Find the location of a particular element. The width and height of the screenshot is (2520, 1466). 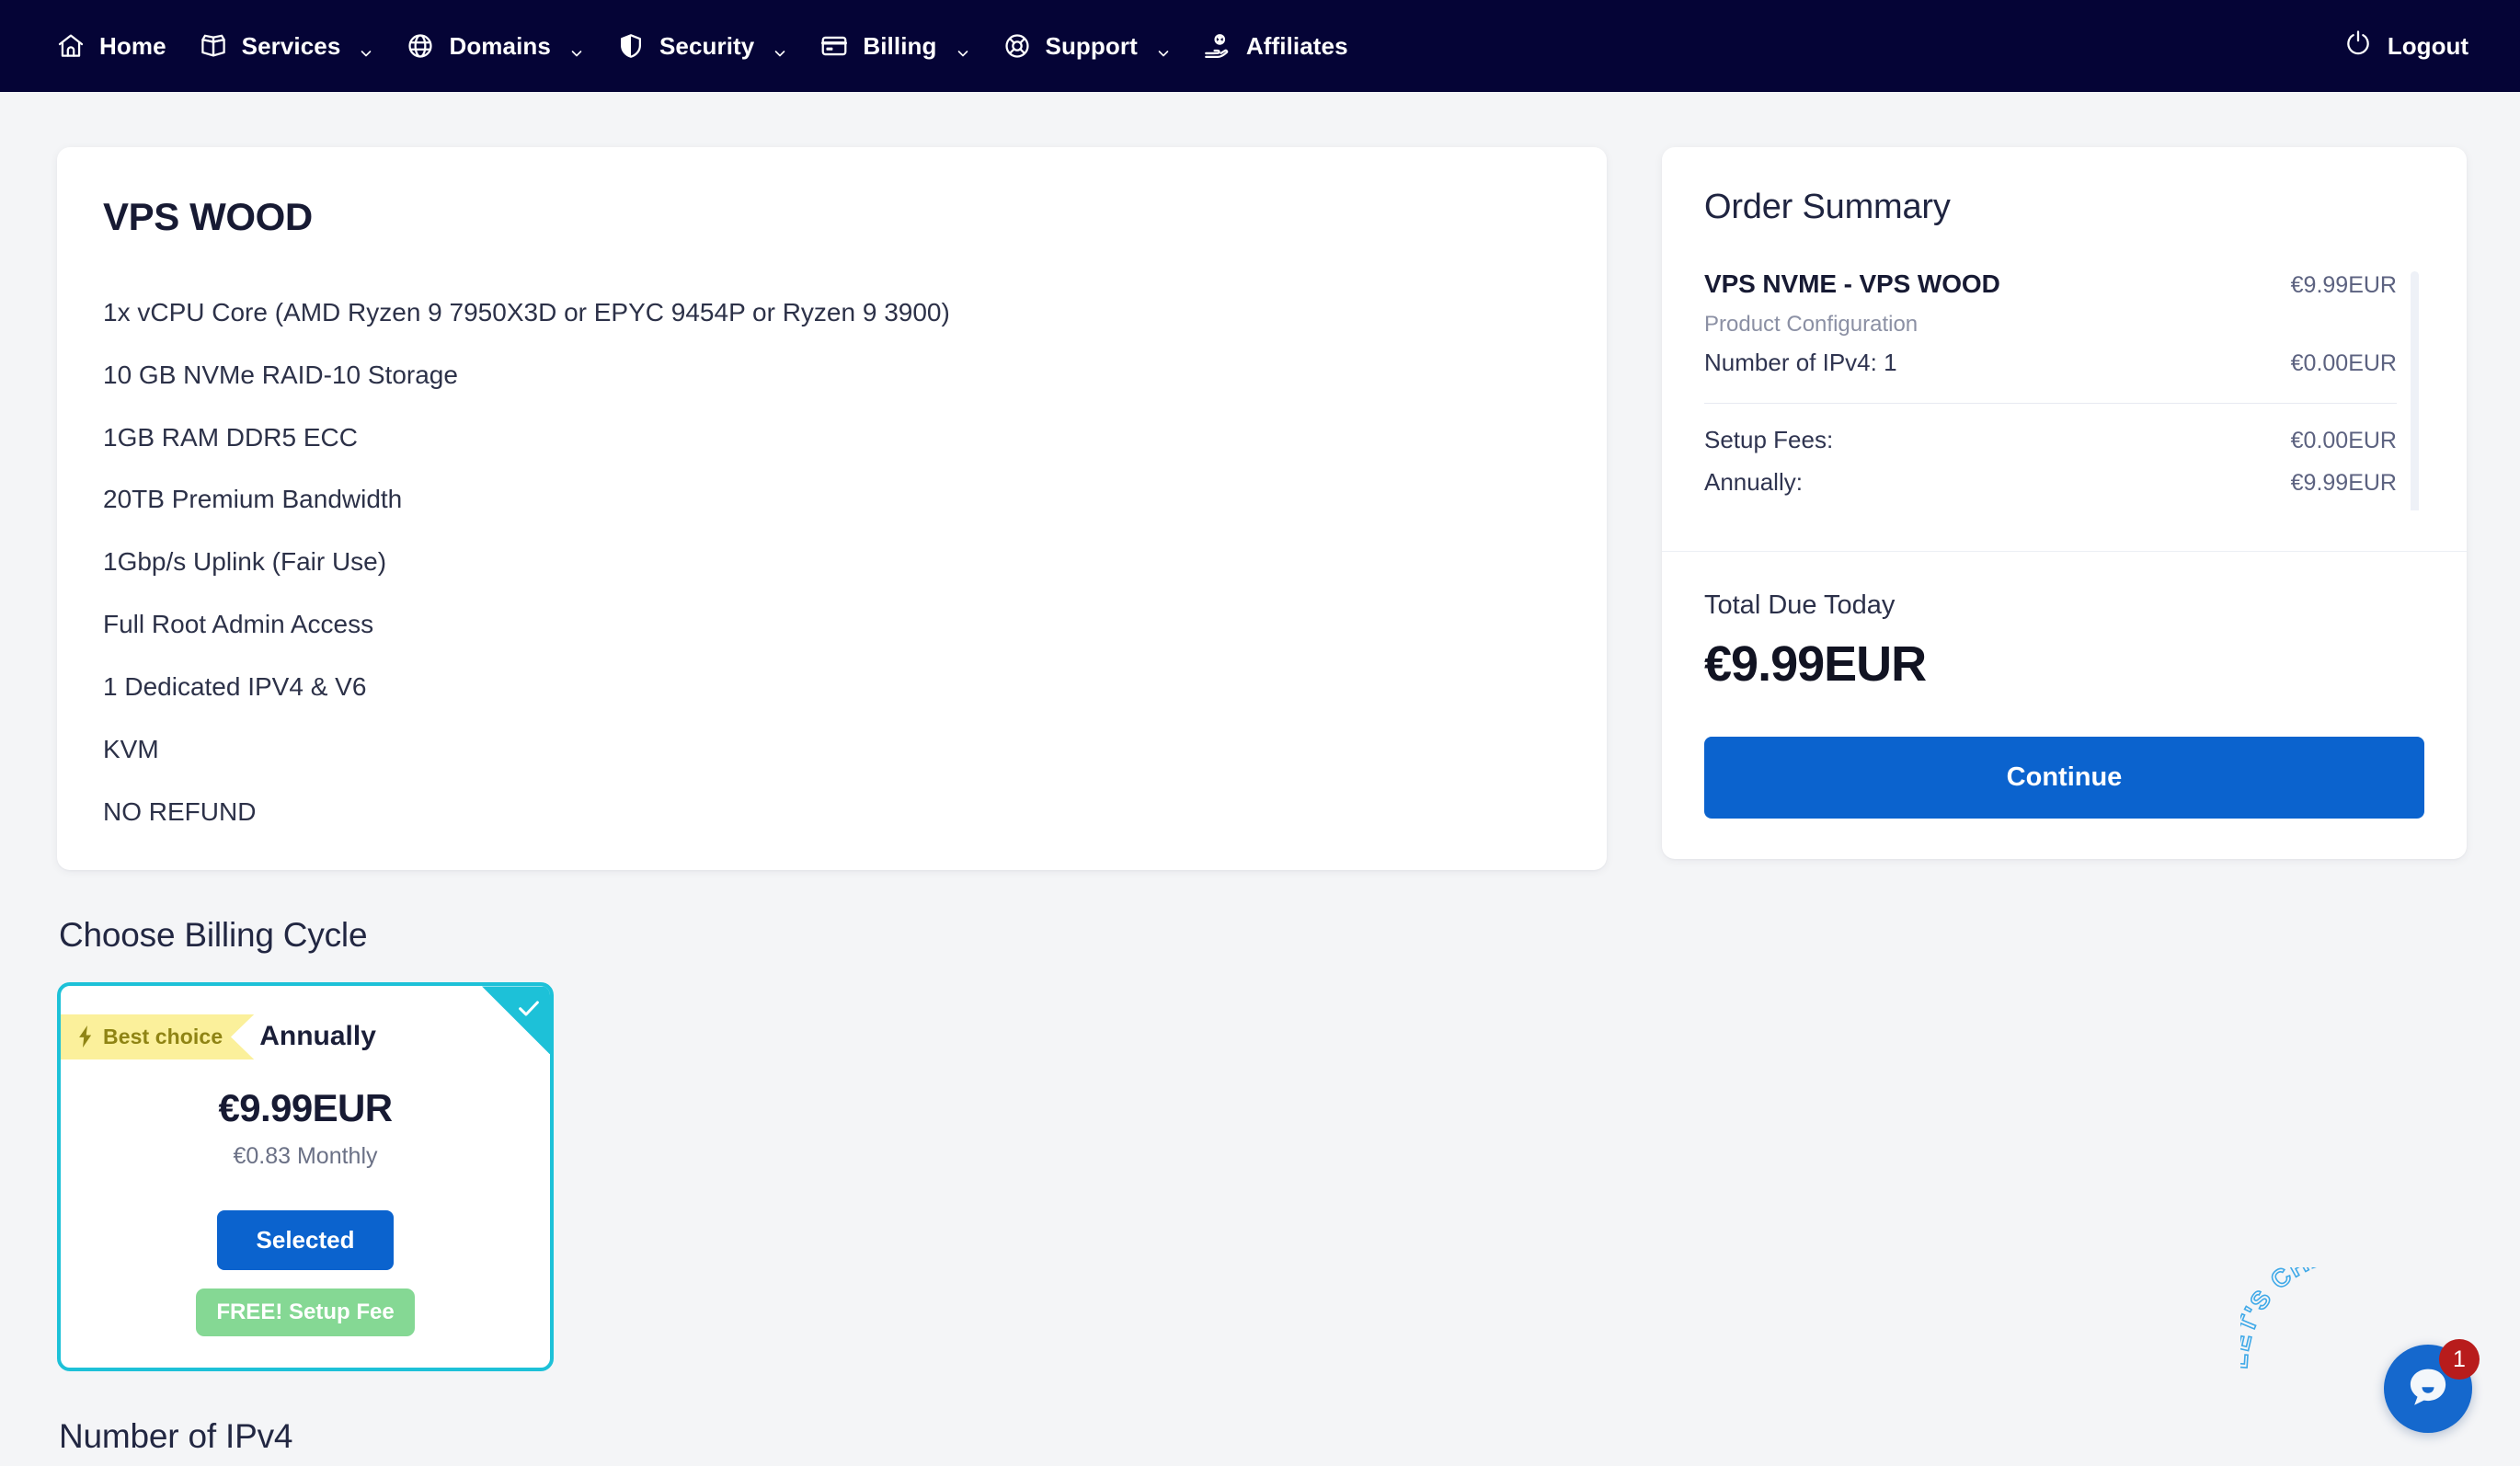

list-item: 20TB Premium Bandwidth is located at coordinates (253, 499).